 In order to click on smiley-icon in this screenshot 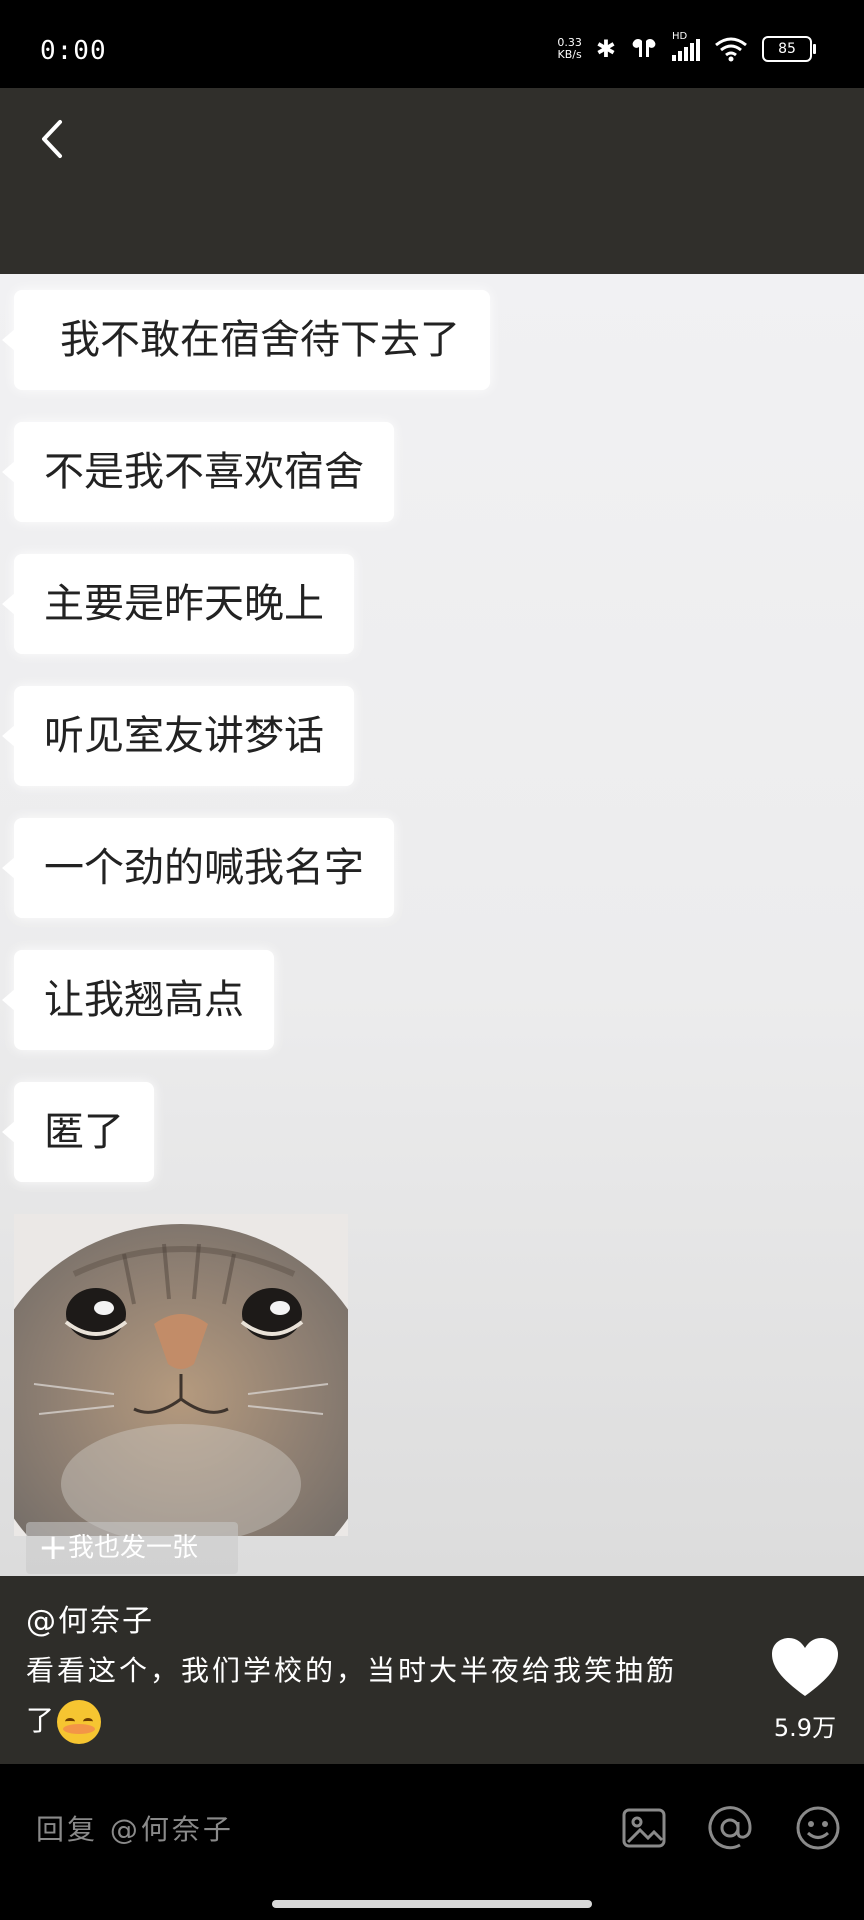, I will do `click(818, 1828)`.